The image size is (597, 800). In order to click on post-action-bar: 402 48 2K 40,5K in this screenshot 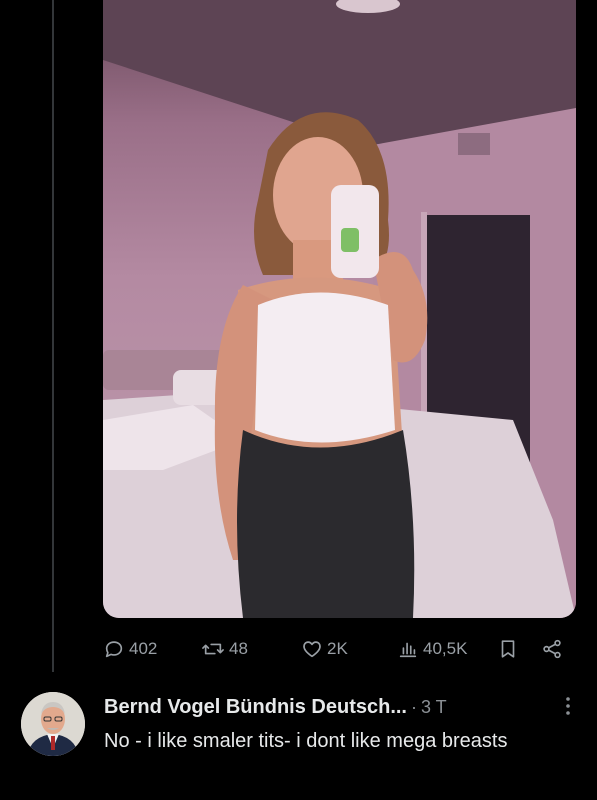, I will do `click(338, 649)`.